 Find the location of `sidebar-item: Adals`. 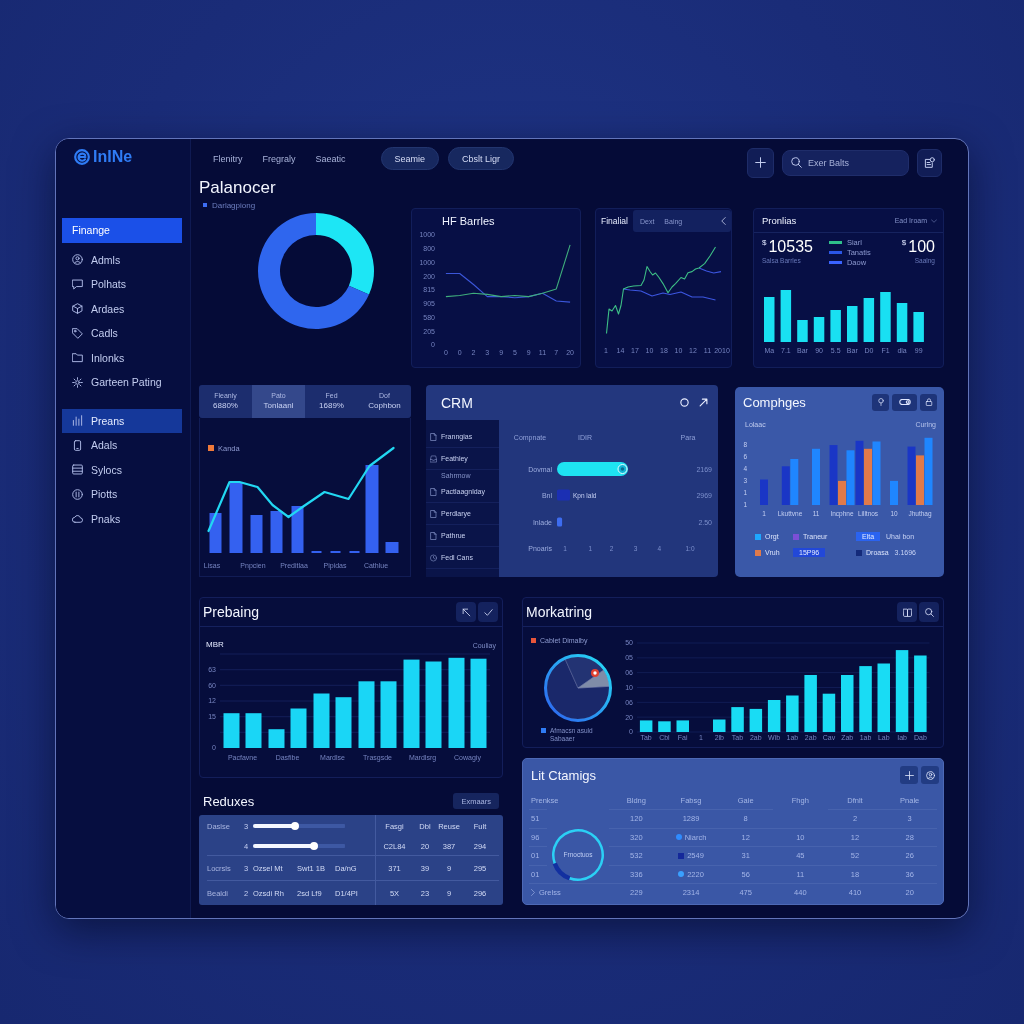

sidebar-item: Adals is located at coordinates (122, 445).